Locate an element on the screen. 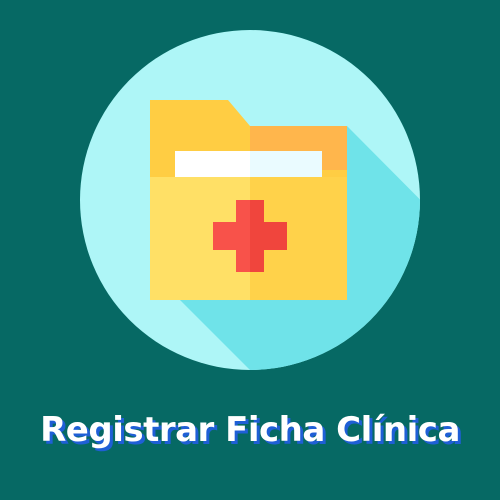  folder-paper-right is located at coordinates (286, 164).